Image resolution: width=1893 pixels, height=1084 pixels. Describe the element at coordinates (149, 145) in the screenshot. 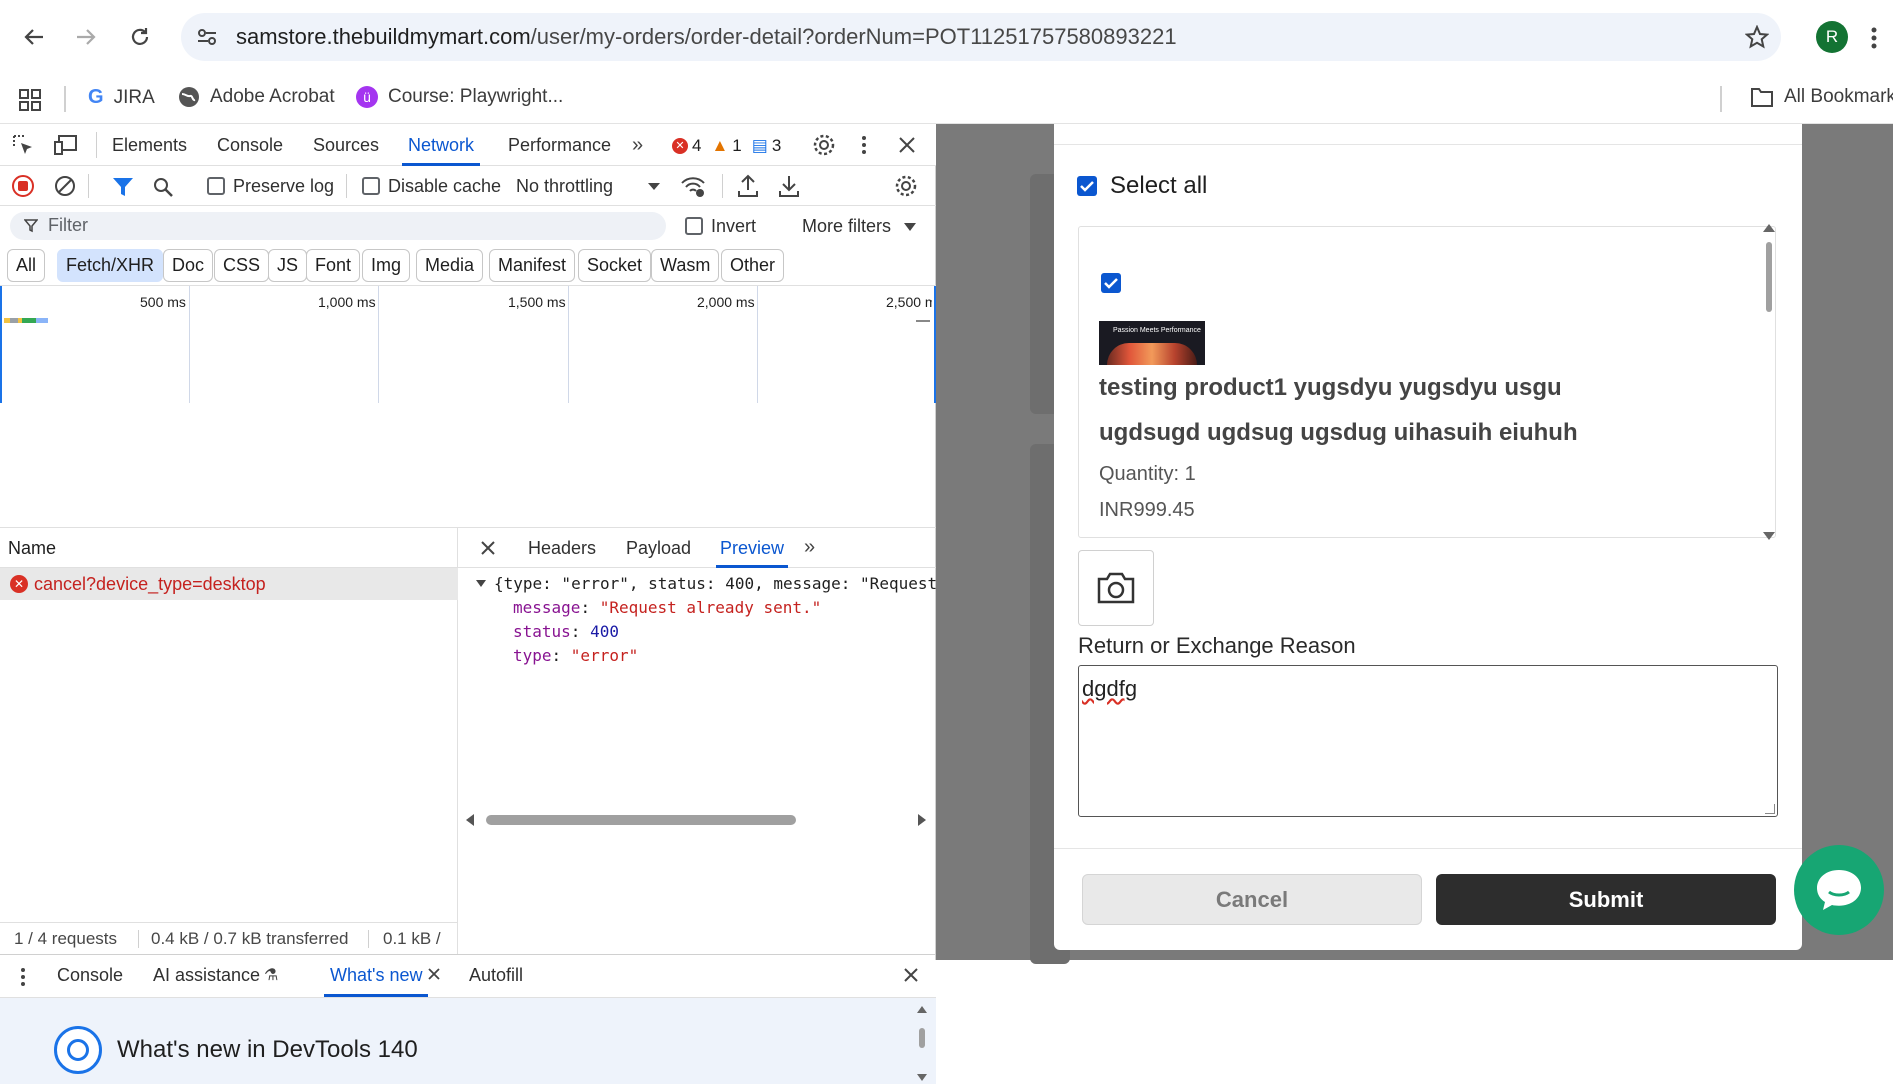

I see `tab-elements: Elements` at that location.